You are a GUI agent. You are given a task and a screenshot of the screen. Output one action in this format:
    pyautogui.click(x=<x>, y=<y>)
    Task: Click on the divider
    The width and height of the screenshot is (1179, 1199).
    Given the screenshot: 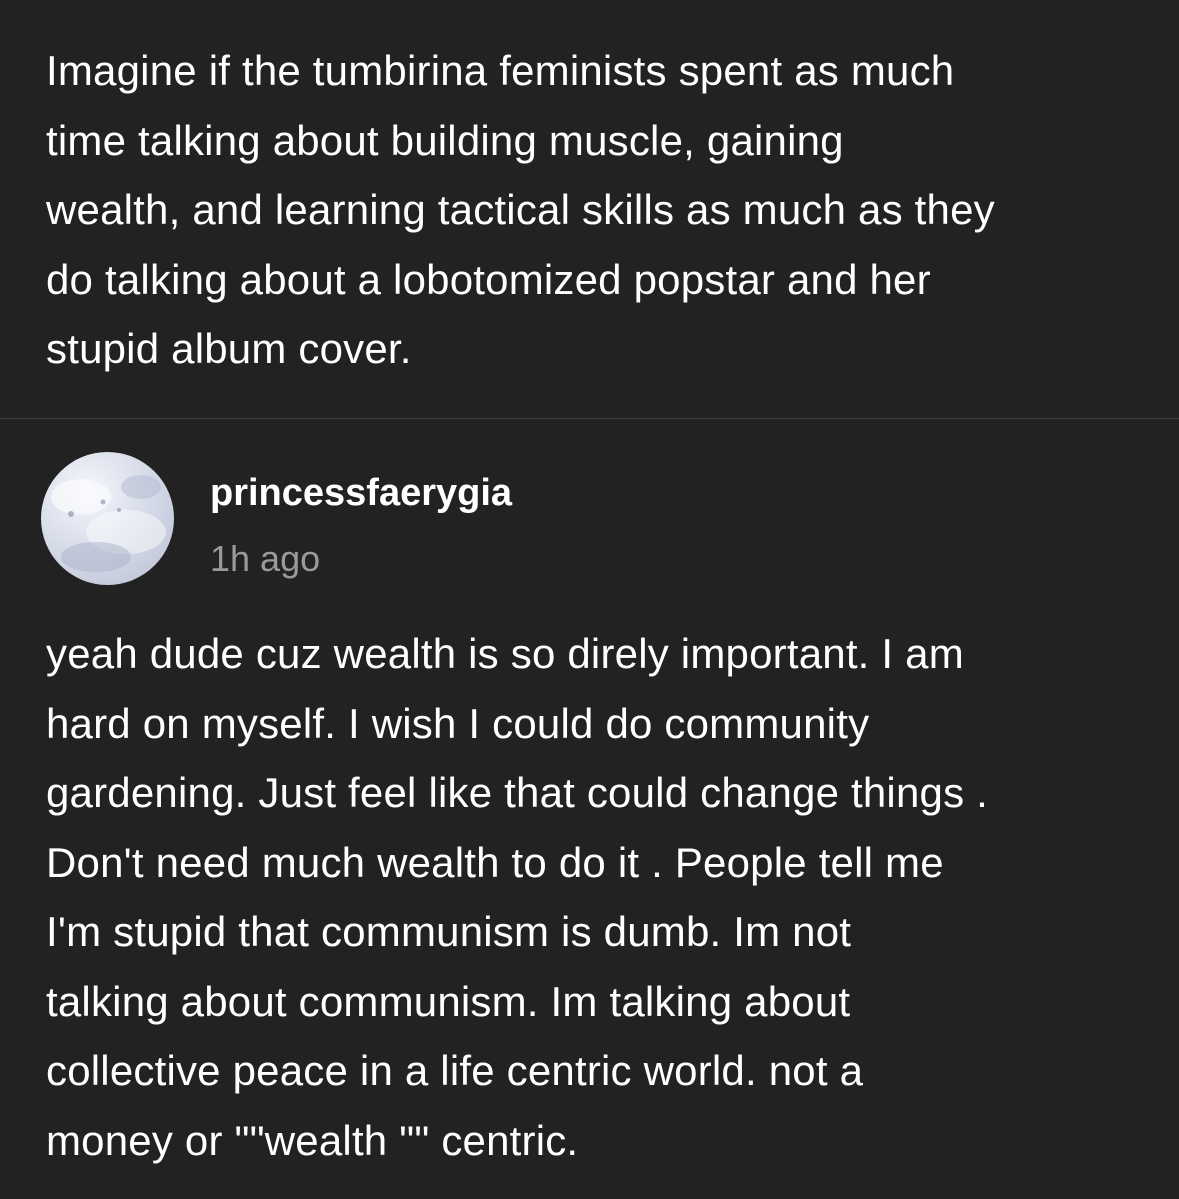 What is the action you would take?
    pyautogui.click(x=589, y=418)
    